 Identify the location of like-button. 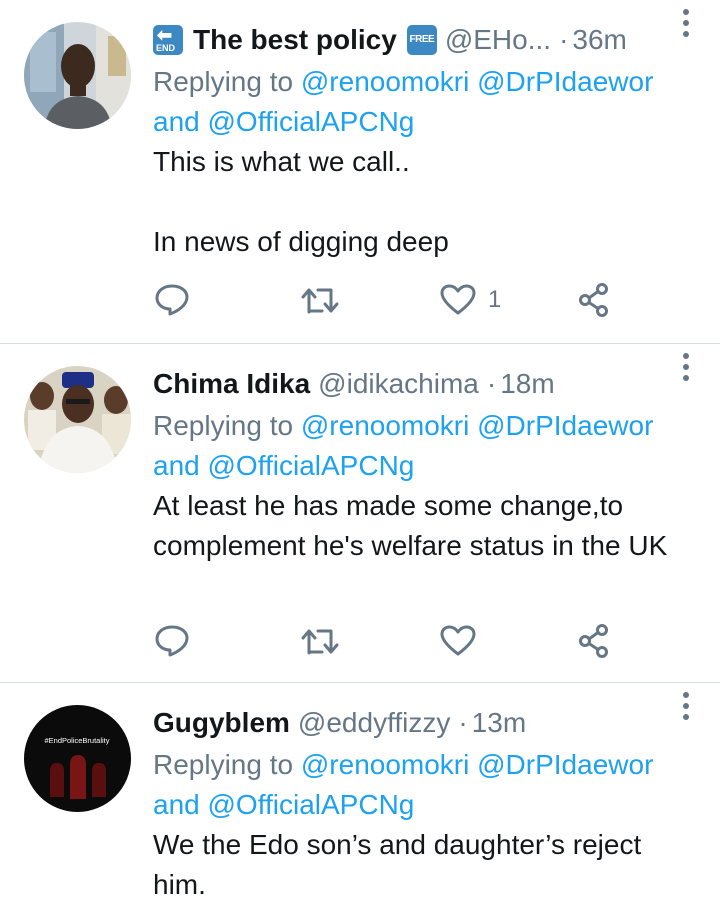
(464, 641).